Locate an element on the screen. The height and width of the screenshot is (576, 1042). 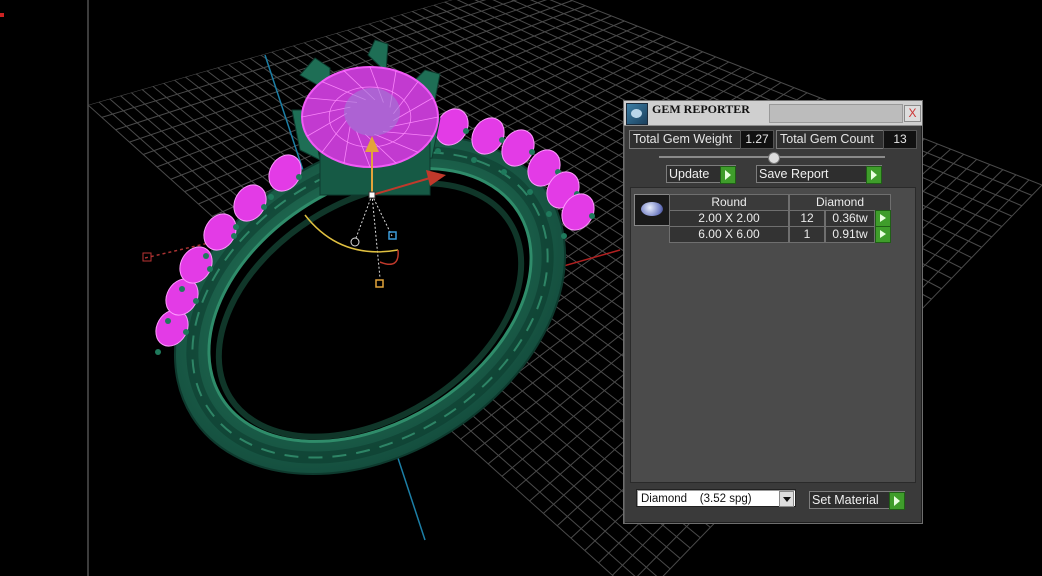
material-select: Diamond (3.52 spg) is located at coordinates (716, 498).